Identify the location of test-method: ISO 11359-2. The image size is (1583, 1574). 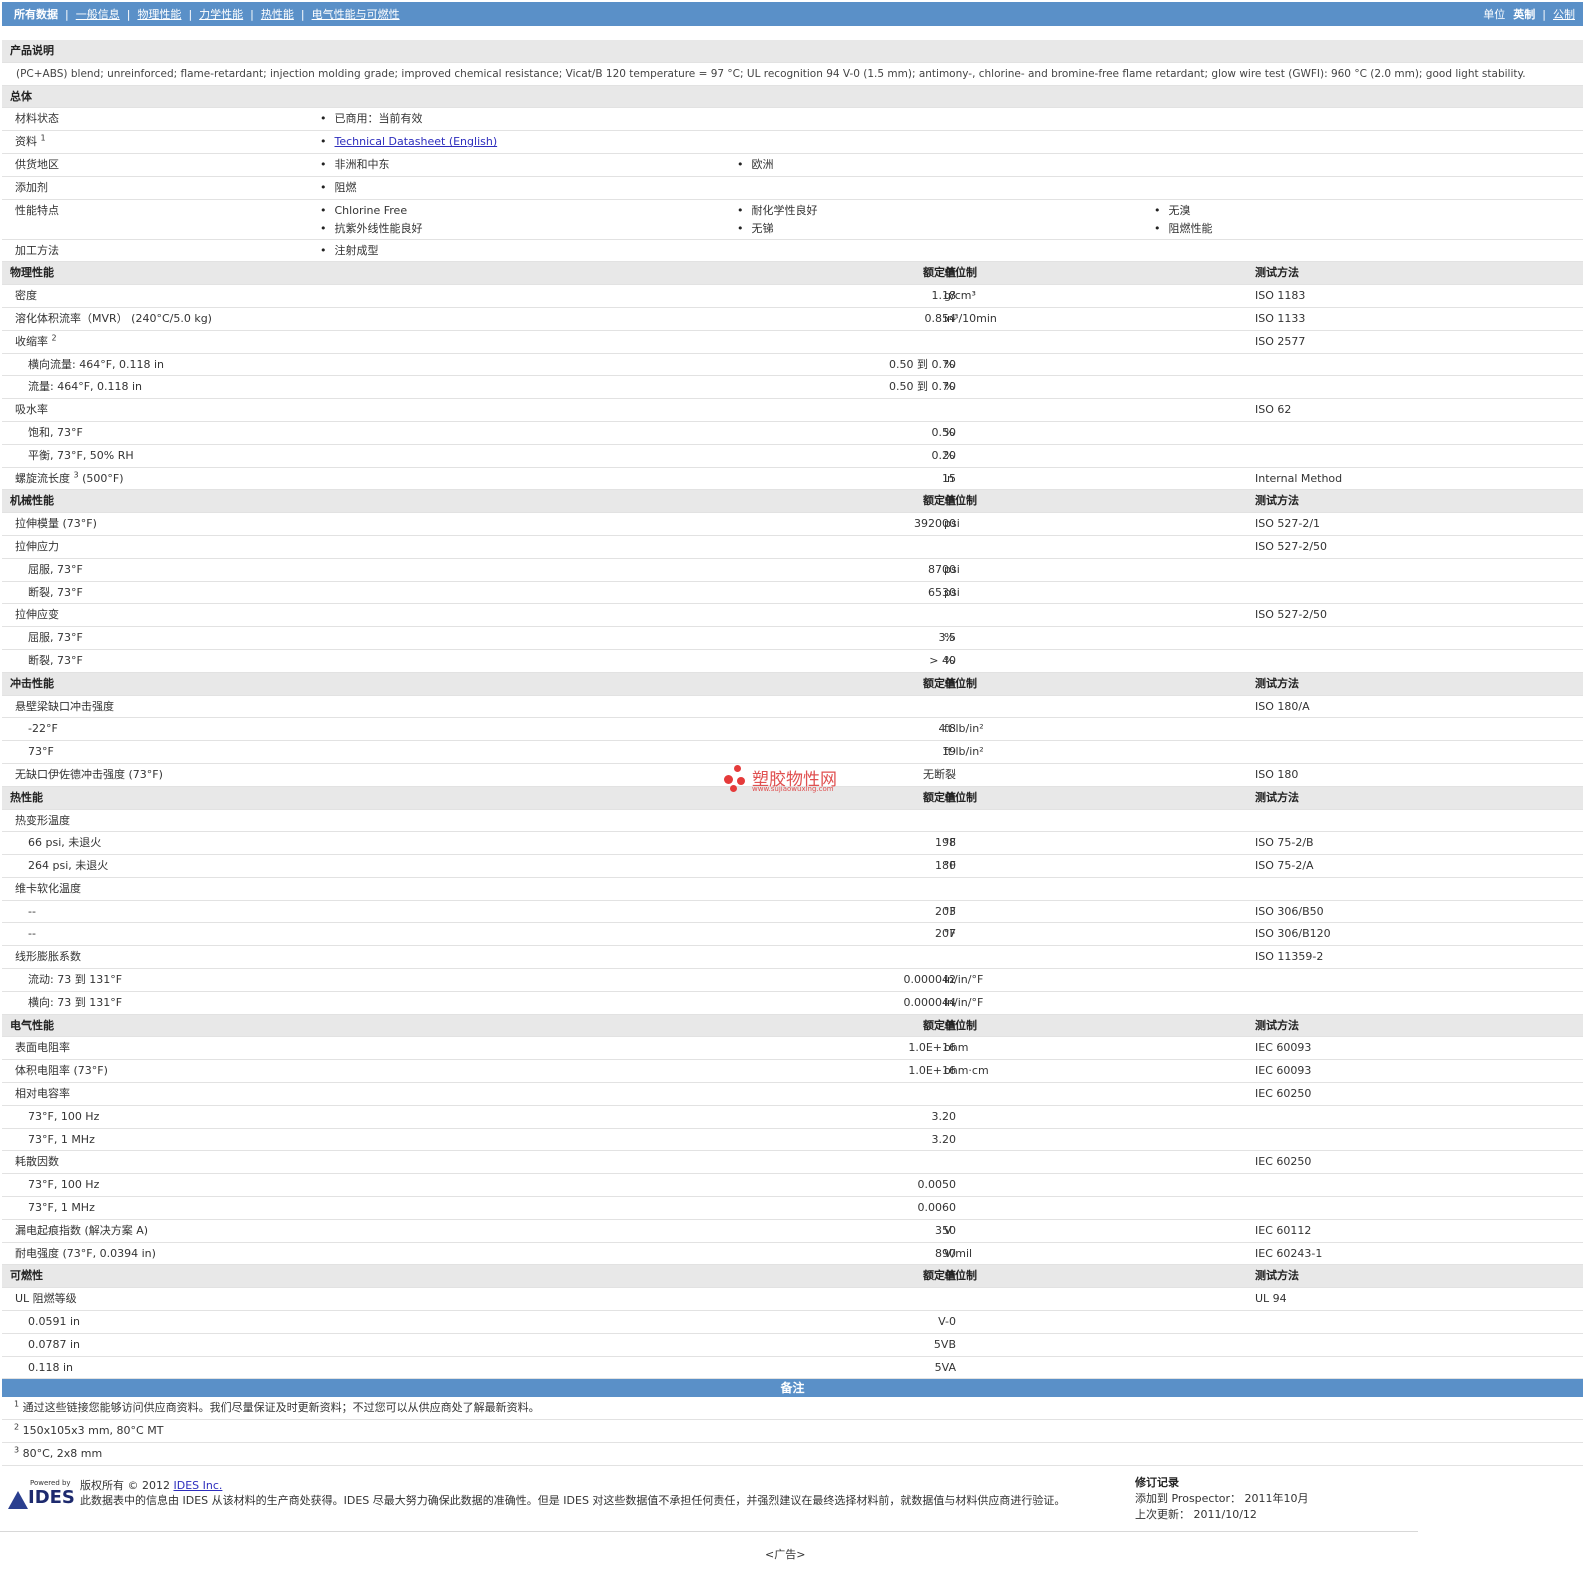
(1289, 957).